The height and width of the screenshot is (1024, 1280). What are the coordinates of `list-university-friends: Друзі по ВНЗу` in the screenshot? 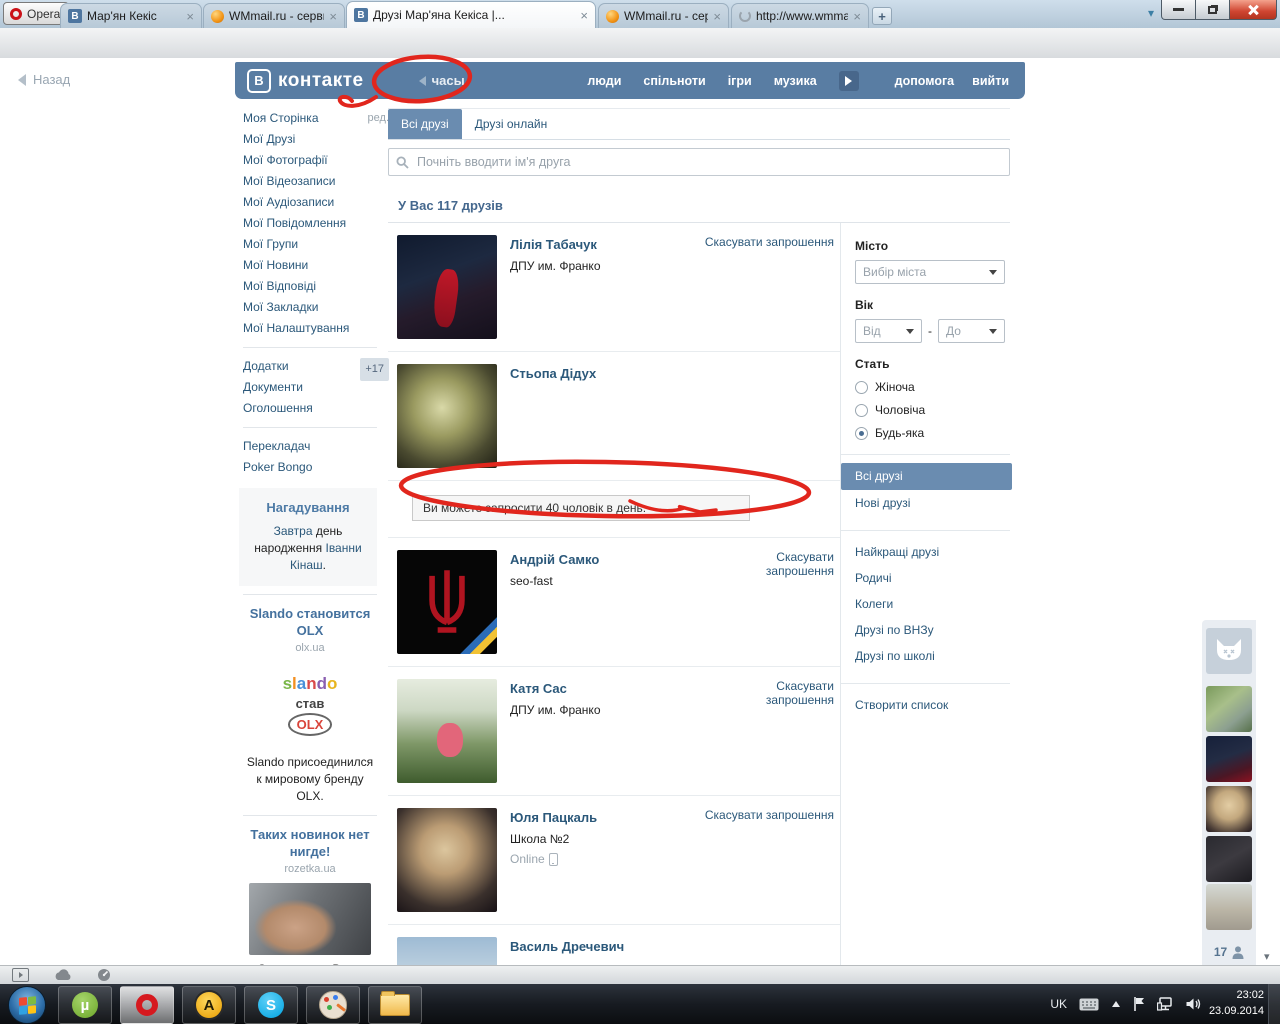 It's located at (932, 630).